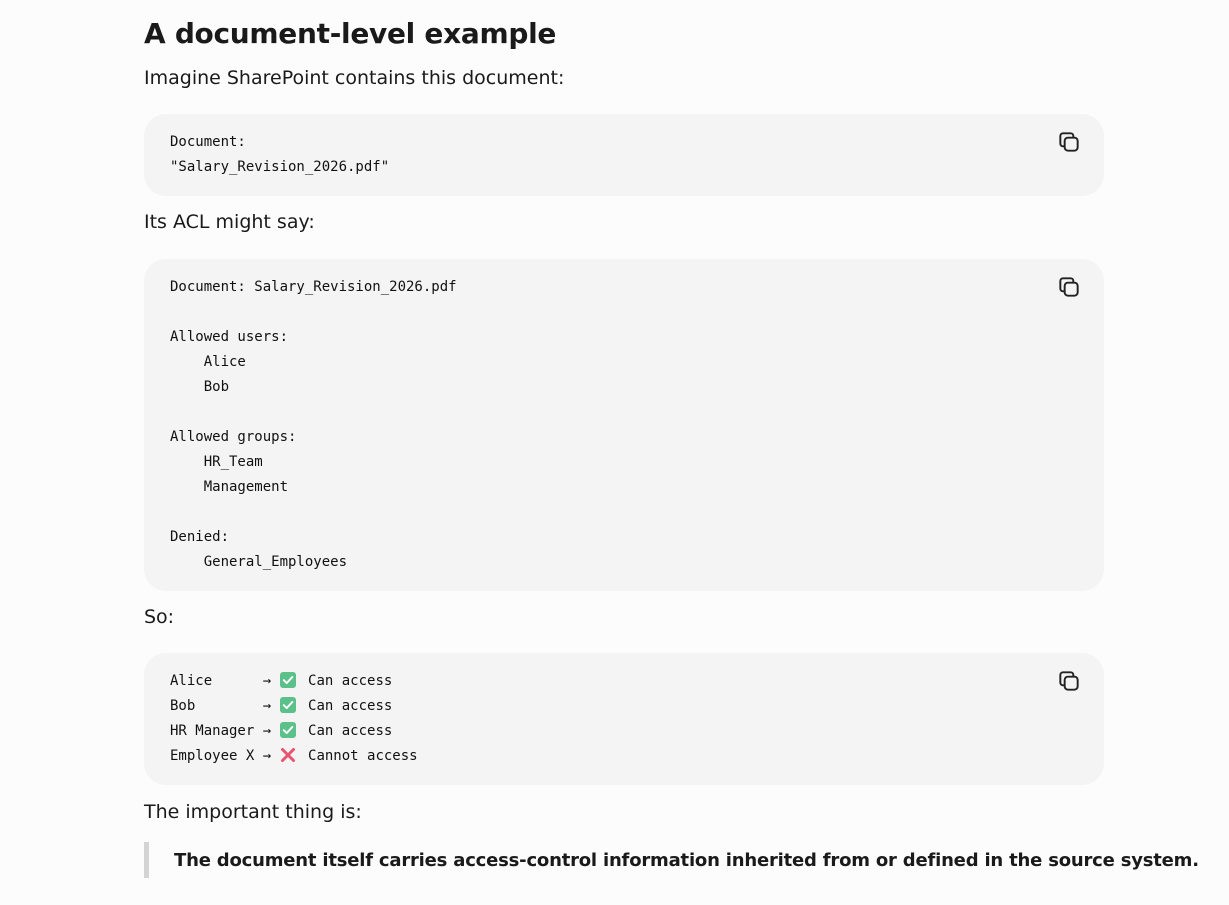  What do you see at coordinates (288, 755) in the screenshot?
I see `cross-mark-icon` at bounding box center [288, 755].